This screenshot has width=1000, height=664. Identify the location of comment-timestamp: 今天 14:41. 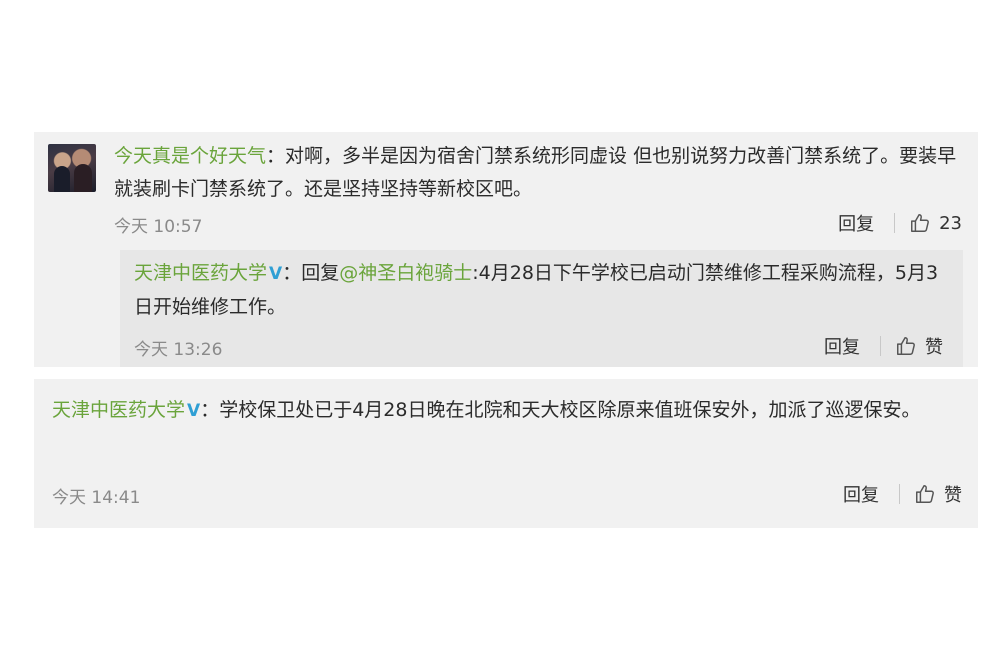
(96, 498).